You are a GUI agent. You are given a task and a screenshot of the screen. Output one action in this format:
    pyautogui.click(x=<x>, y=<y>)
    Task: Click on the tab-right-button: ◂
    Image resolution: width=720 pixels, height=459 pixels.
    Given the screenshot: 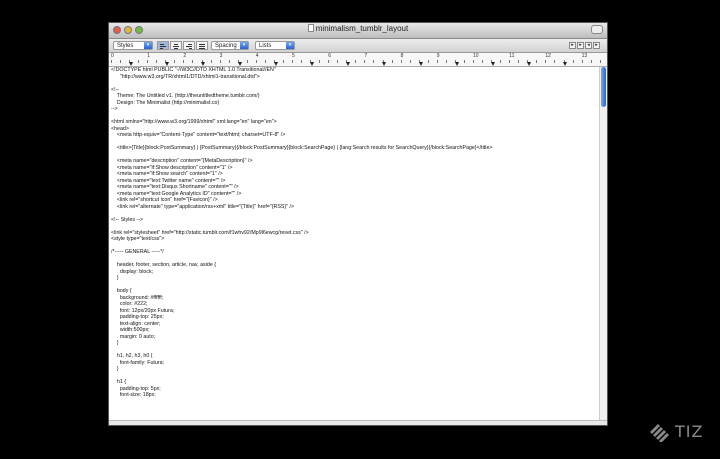 What is the action you would take?
    pyautogui.click(x=588, y=45)
    